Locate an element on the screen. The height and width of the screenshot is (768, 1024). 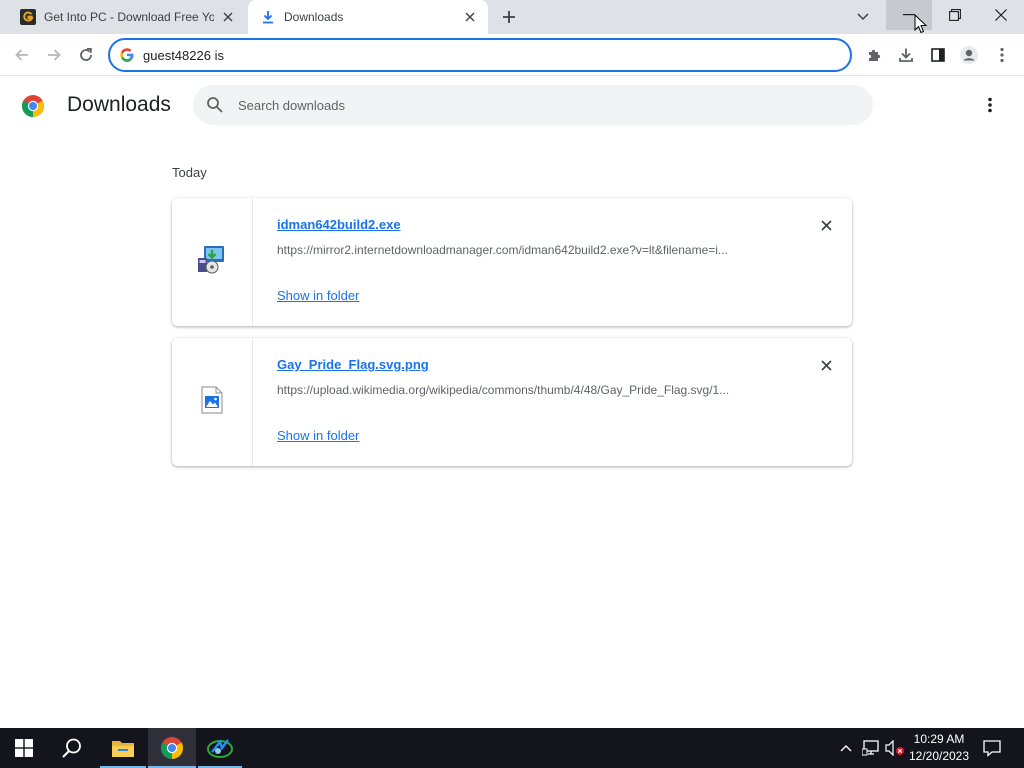
forward-button is located at coordinates (54, 55).